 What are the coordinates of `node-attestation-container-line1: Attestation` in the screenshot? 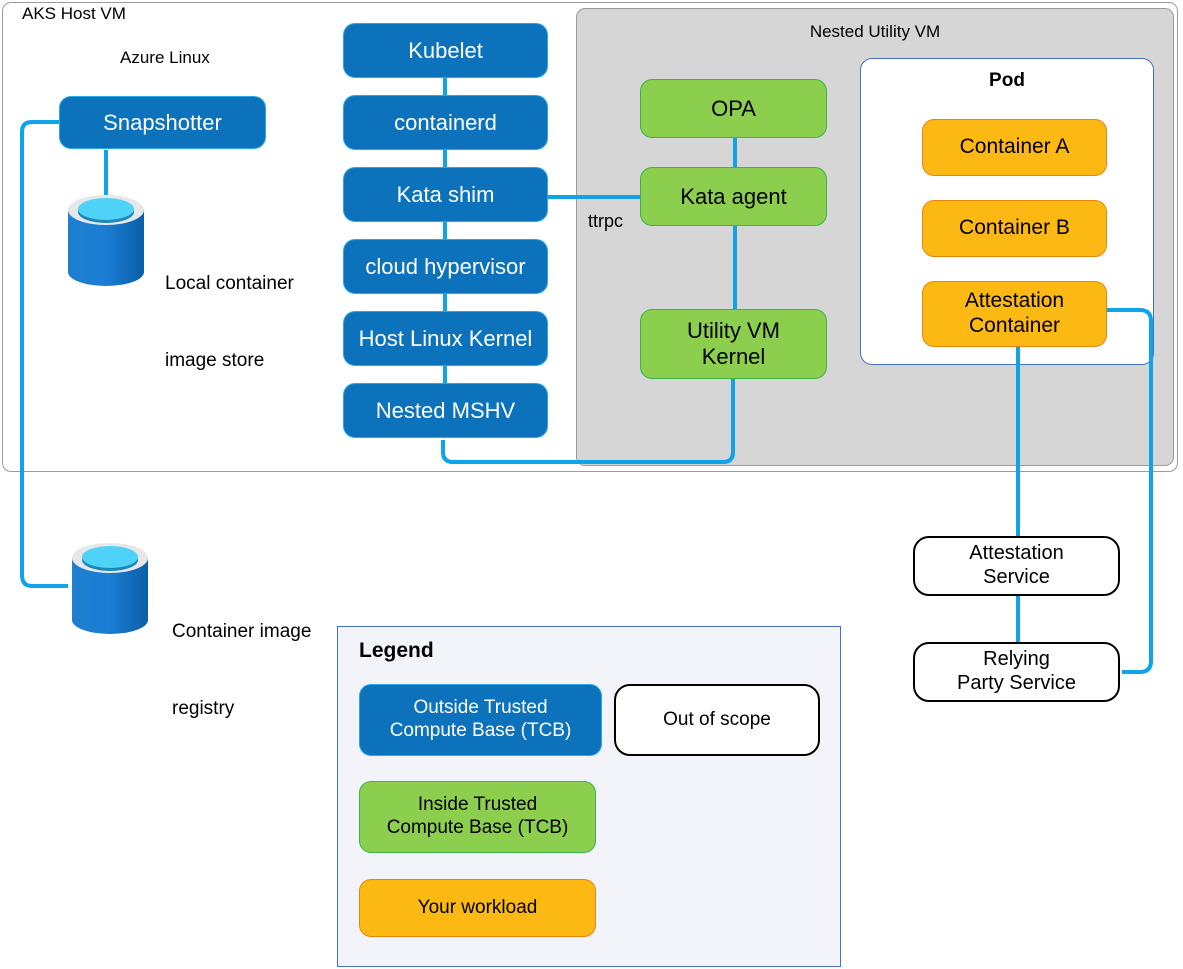 It's located at (1014, 301).